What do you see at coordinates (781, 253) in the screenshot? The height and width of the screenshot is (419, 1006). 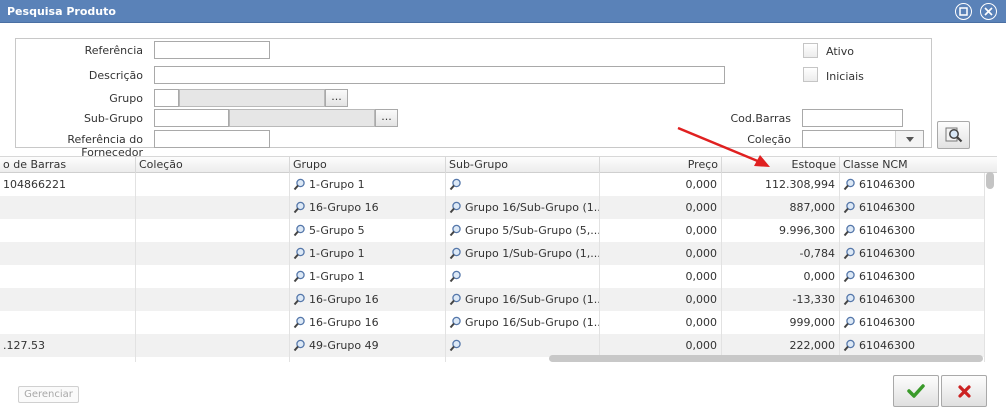 I see `cell-estoque: -0,784` at bounding box center [781, 253].